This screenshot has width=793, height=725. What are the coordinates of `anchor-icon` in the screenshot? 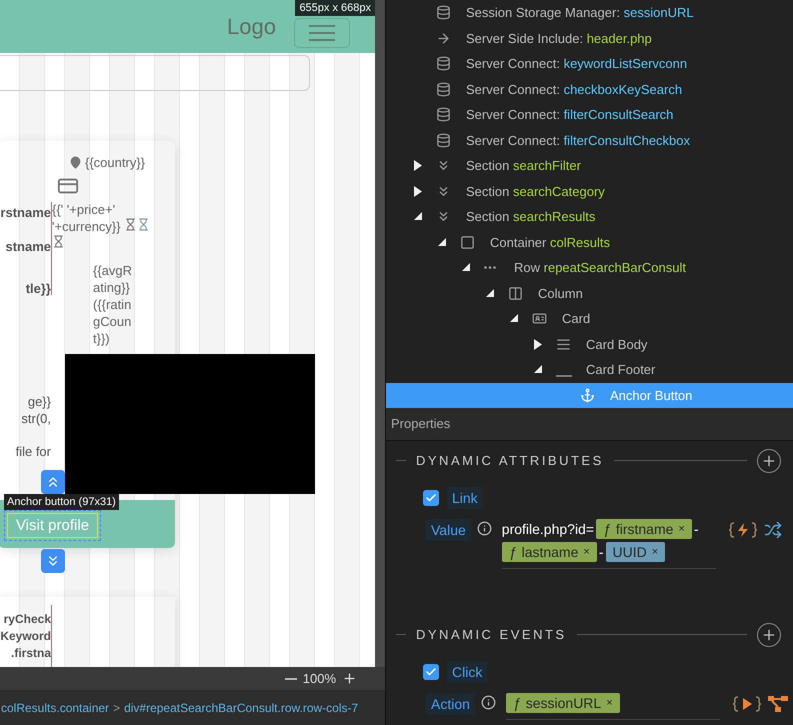 It's located at (587, 395).